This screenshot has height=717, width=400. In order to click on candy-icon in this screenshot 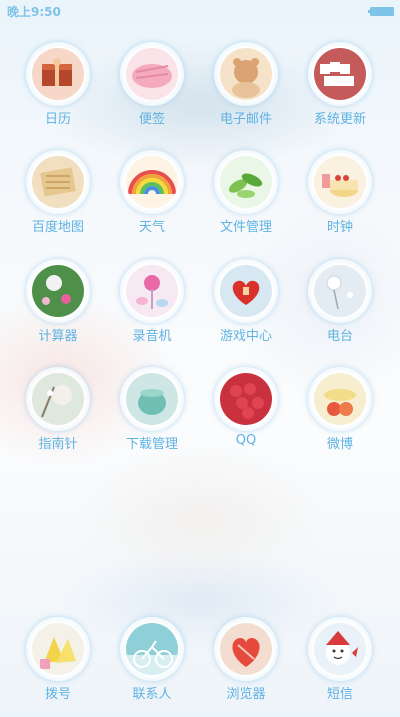, I will do `click(152, 291)`.